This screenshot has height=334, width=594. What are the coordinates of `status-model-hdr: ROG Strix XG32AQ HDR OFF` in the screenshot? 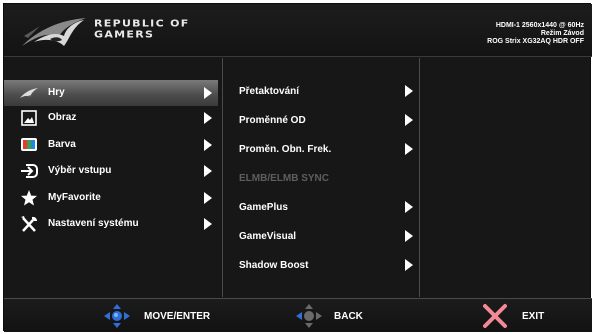 It's located at (535, 41).